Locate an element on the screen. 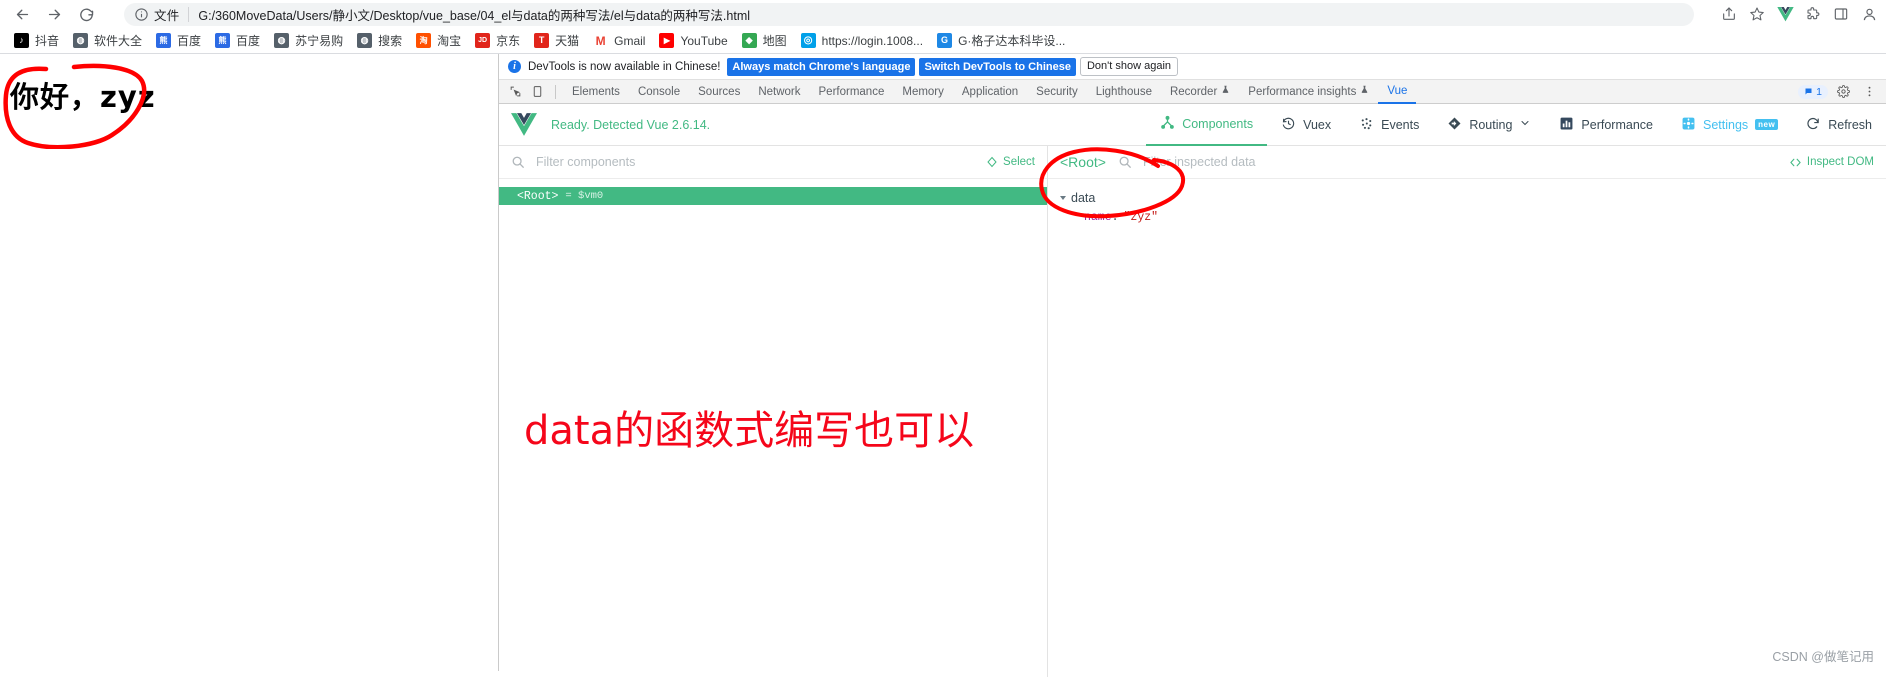  inspect-dom-button: Inspect DOM is located at coordinates (1831, 162).